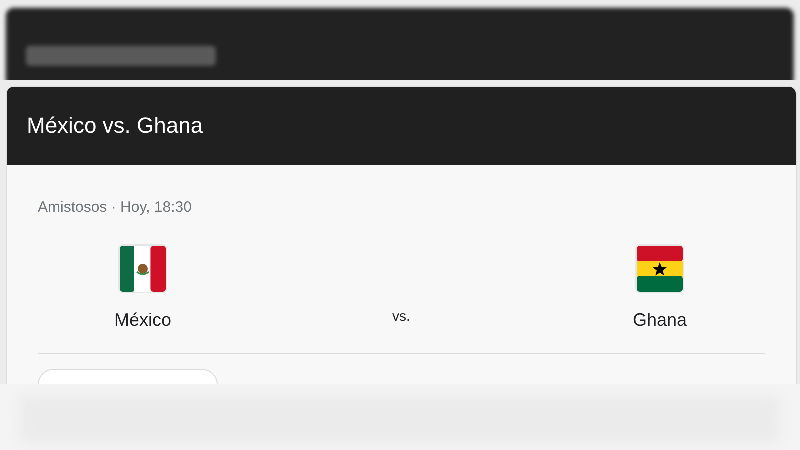 The height and width of the screenshot is (450, 800). What do you see at coordinates (143, 320) in the screenshot?
I see `team-name: México` at bounding box center [143, 320].